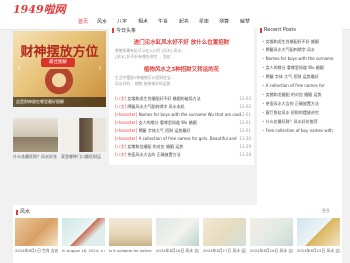  Describe the element at coordinates (181, 42) in the screenshot. I see `headline-1: 进门见水缸风水好不好 放什么位置招财` at that location.